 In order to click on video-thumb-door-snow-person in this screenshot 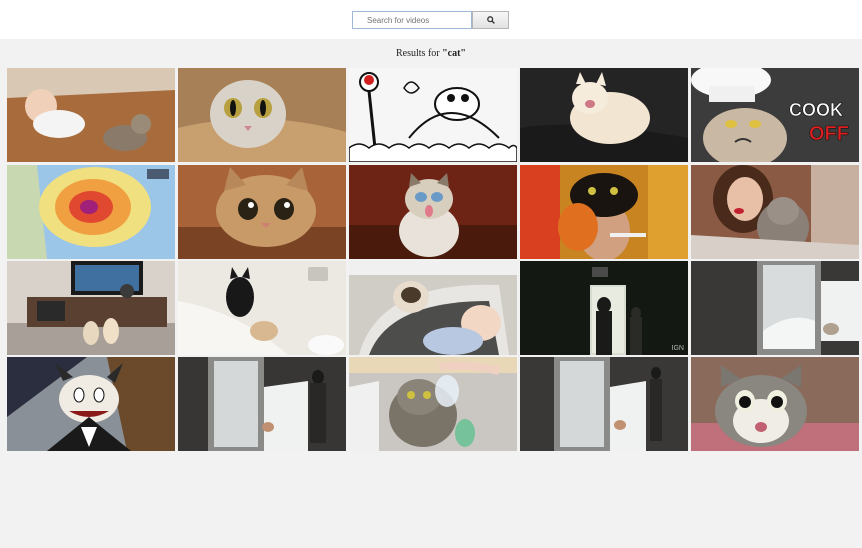, I will do `click(604, 404)`.